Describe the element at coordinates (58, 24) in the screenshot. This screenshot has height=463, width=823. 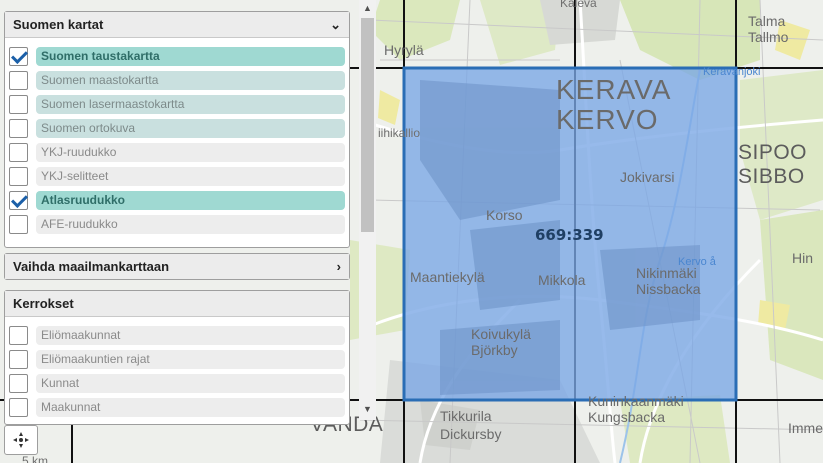
I see `suomen-kartat-title: Suomen kartat` at that location.